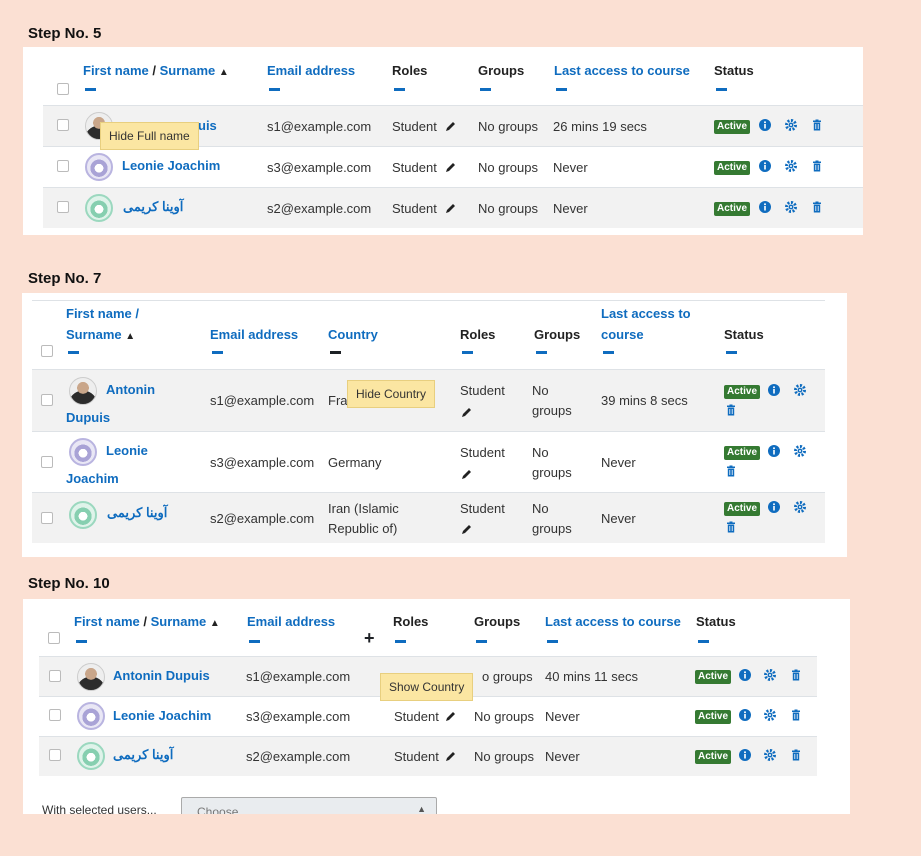 This screenshot has height=856, width=921. Describe the element at coordinates (262, 518) in the screenshot. I see `email-cell: s2@example.com` at that location.